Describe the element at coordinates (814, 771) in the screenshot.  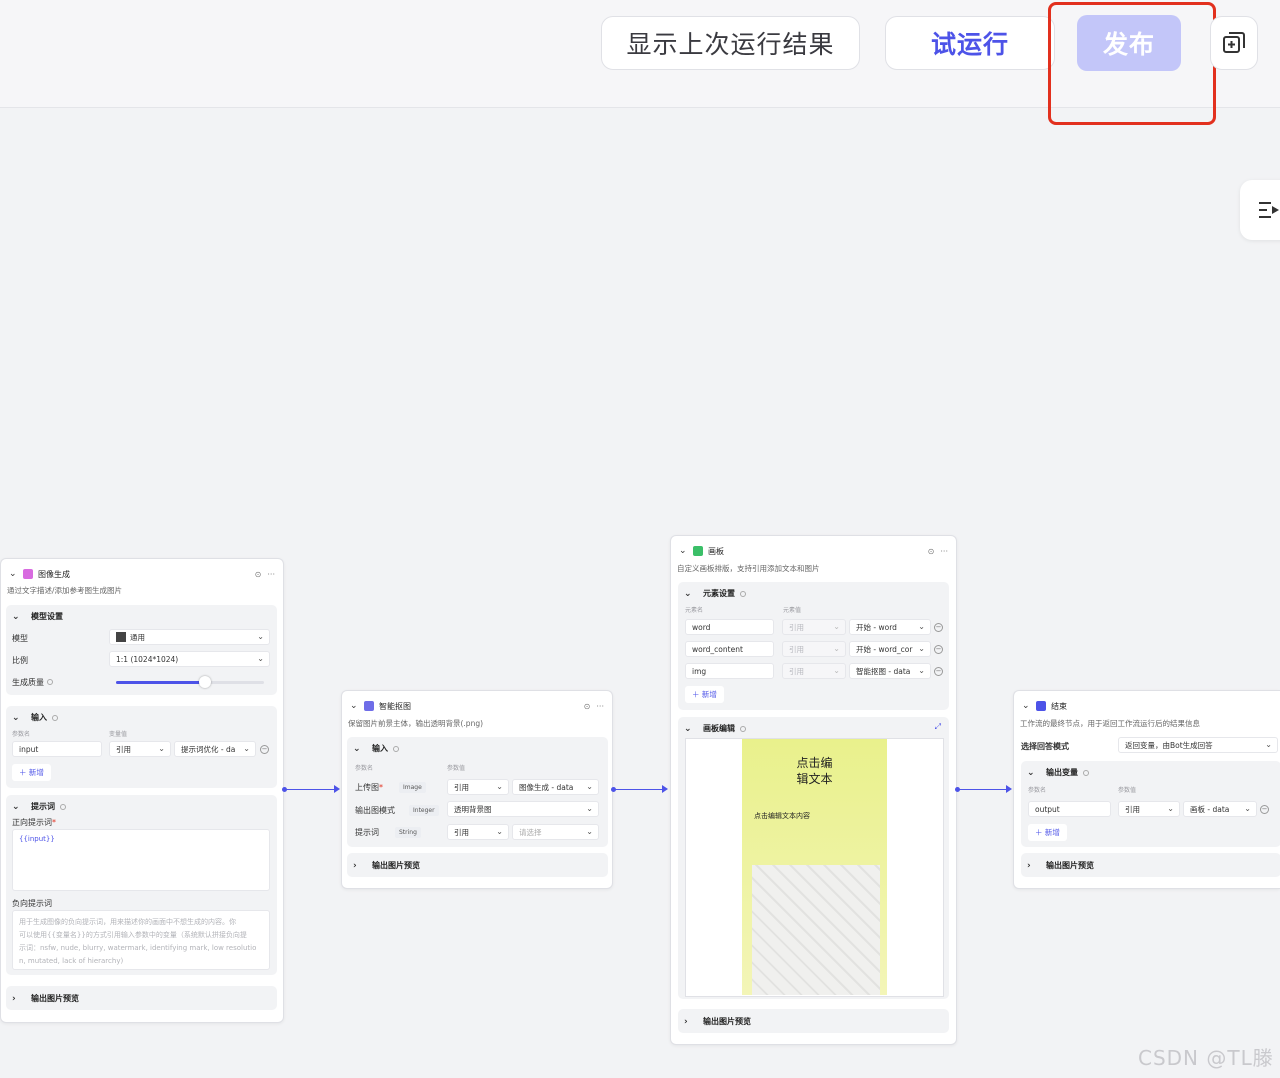
I see `poster-title: 点击编 辑文本` at that location.